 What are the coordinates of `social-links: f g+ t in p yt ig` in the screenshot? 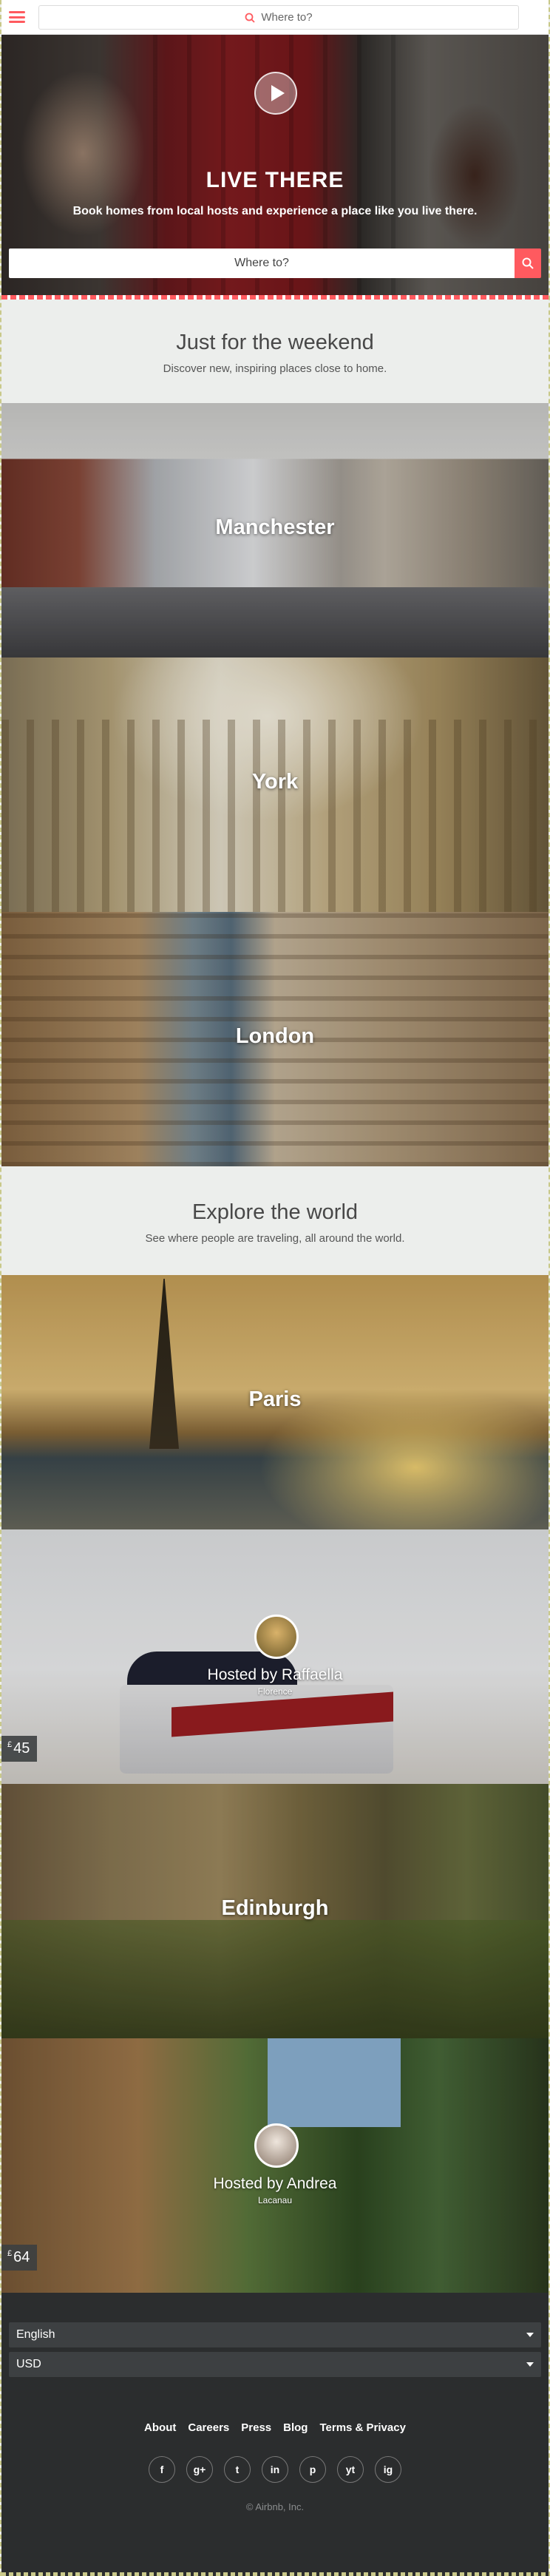 It's located at (275, 2469).